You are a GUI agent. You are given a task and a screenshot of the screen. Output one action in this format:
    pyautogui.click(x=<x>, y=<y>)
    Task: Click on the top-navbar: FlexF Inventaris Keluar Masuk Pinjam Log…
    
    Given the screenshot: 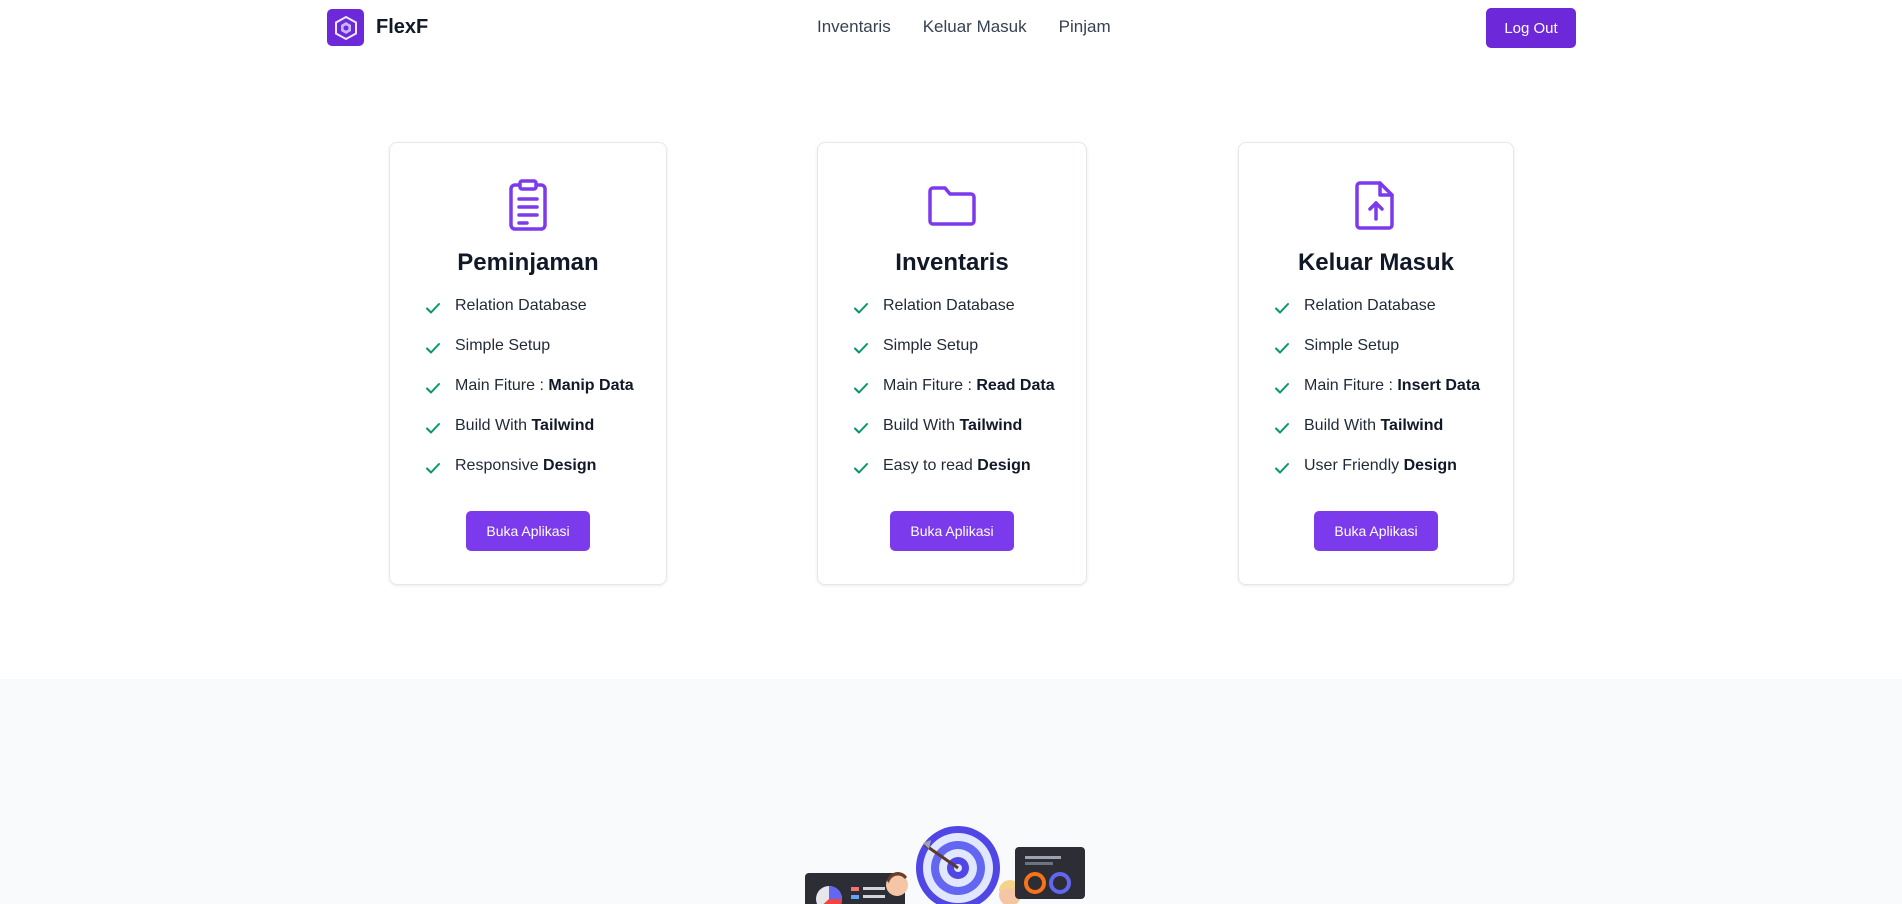 What is the action you would take?
    pyautogui.click(x=951, y=28)
    